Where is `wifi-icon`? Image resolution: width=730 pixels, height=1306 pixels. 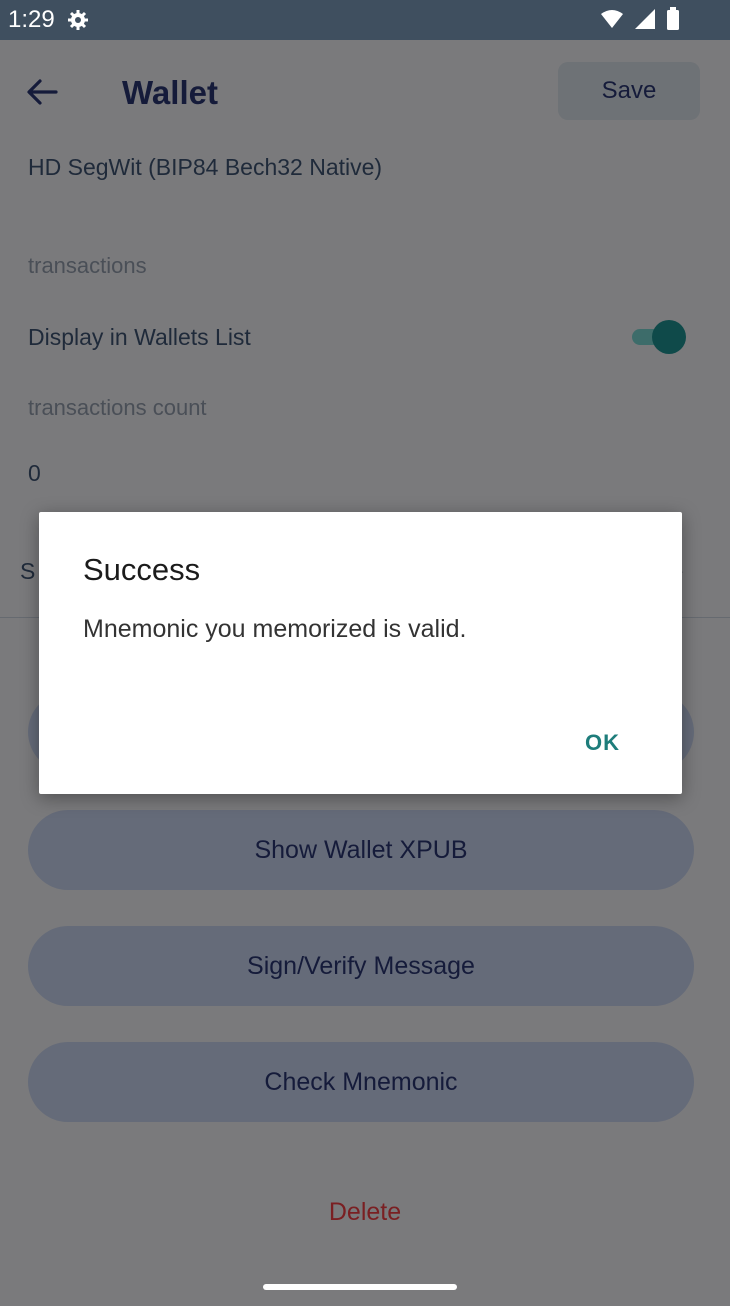
wifi-icon is located at coordinates (612, 19).